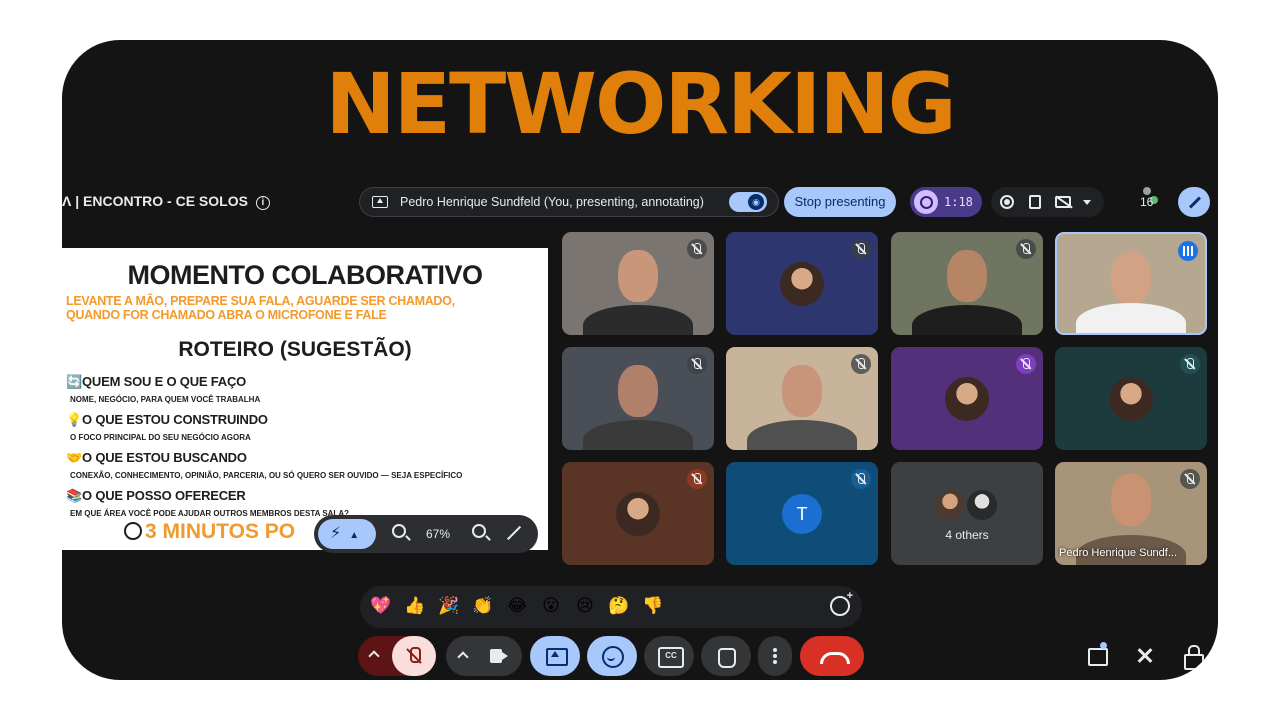 The height and width of the screenshot is (720, 1280). What do you see at coordinates (840, 202) in the screenshot?
I see `stop-presenting-button: Stop presenting` at bounding box center [840, 202].